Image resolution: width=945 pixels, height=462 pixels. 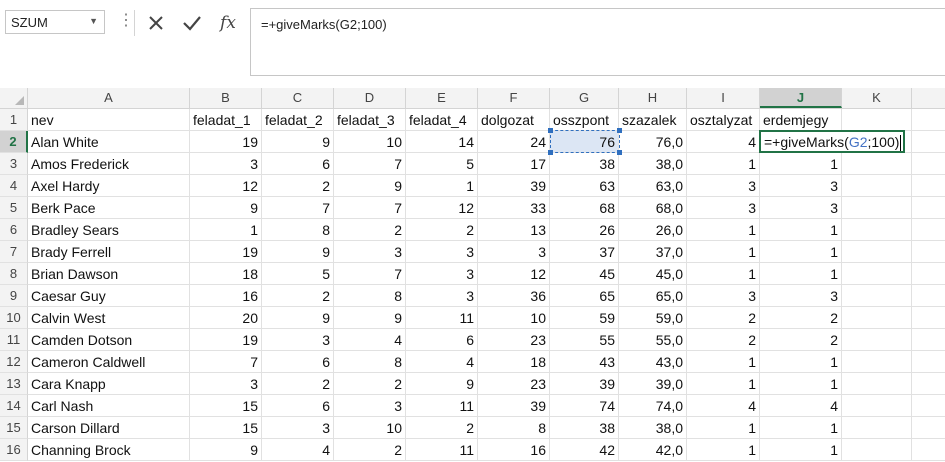 I want to click on cell-f3: 17, so click(x=514, y=164).